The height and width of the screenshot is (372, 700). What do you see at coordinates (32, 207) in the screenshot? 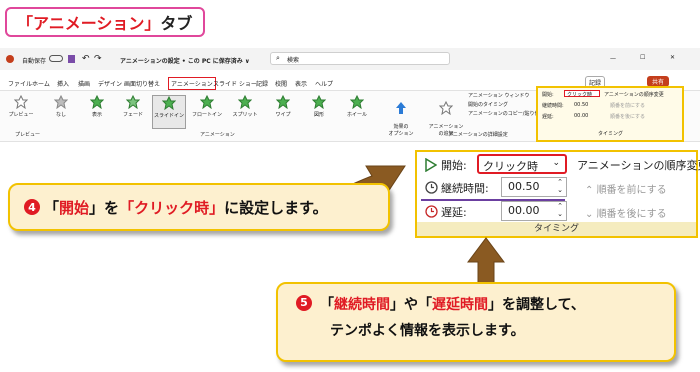
I see `step-number-badge: 4` at bounding box center [32, 207].